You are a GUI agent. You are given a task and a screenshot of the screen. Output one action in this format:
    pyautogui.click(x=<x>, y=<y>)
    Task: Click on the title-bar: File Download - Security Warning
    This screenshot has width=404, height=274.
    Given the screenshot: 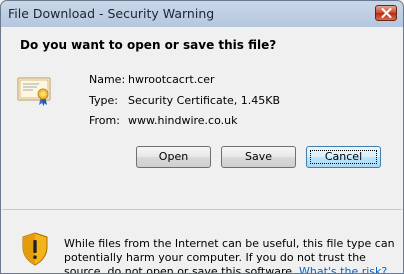 What is the action you would take?
    pyautogui.click(x=202, y=14)
    